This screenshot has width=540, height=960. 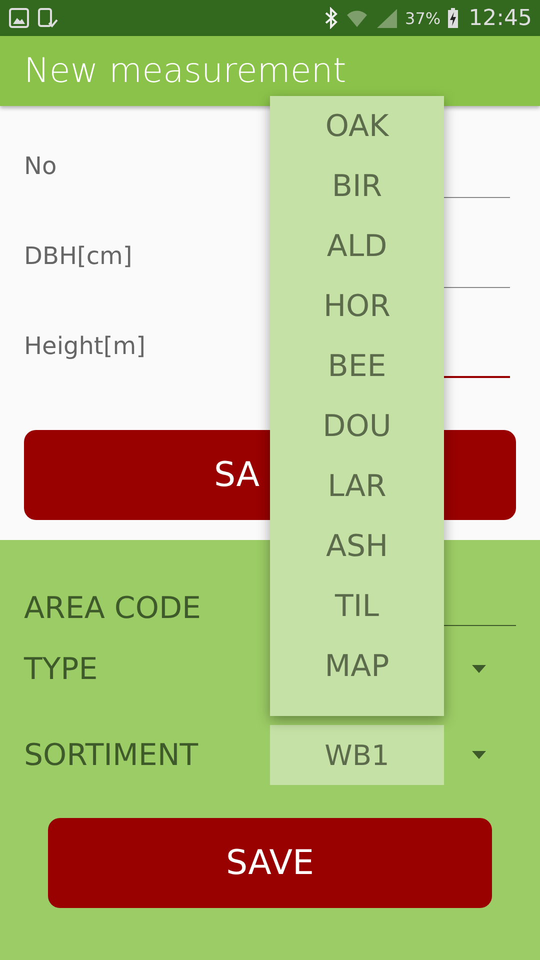 I want to click on screen-title: New measurement, so click(x=185, y=71).